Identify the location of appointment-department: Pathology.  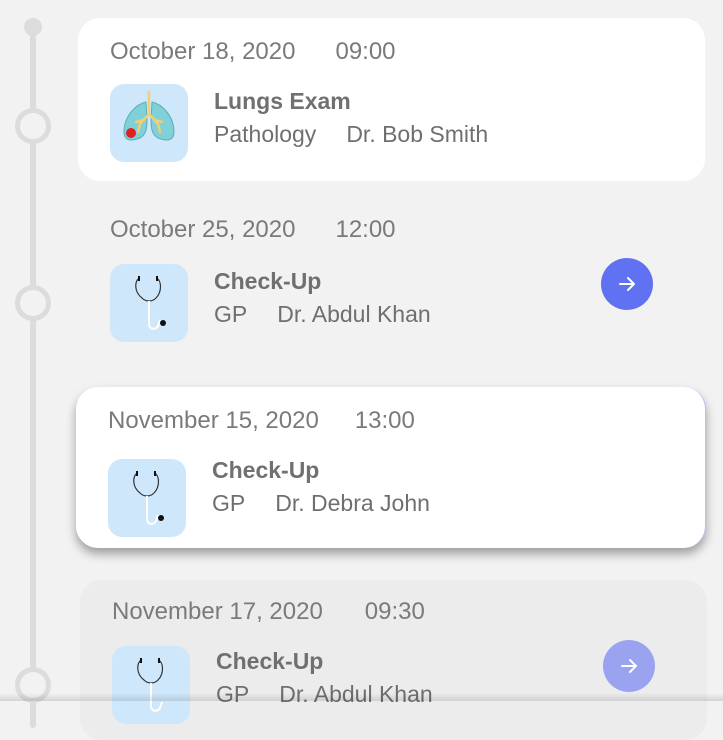
(265, 134).